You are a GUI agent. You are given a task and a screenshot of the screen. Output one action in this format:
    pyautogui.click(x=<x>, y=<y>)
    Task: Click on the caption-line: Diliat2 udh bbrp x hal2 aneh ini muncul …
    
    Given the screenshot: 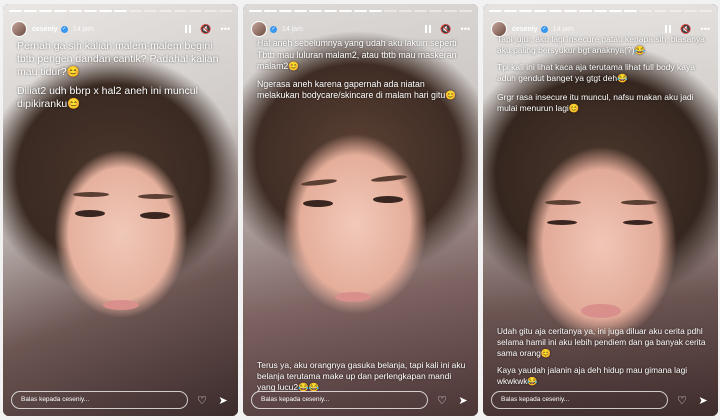 What is the action you would take?
    pyautogui.click(x=107, y=97)
    